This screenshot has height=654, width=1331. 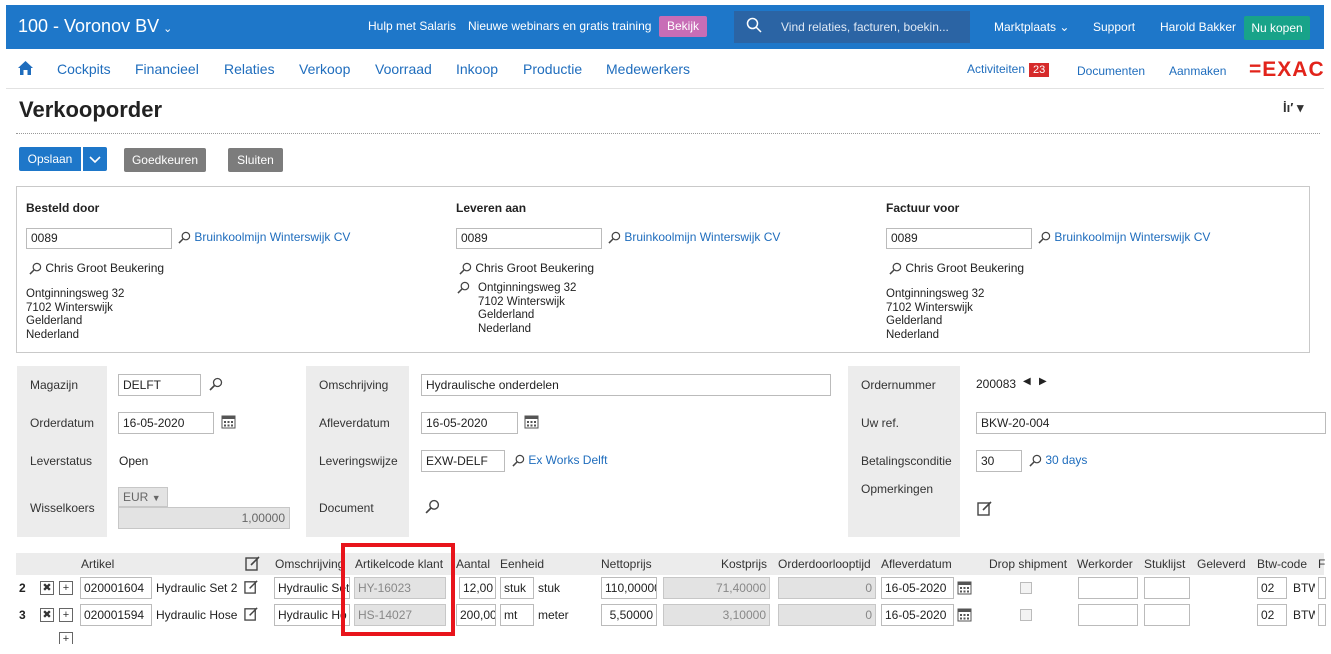 What do you see at coordinates (116, 588) in the screenshot?
I see `artikel-input: 020001604` at bounding box center [116, 588].